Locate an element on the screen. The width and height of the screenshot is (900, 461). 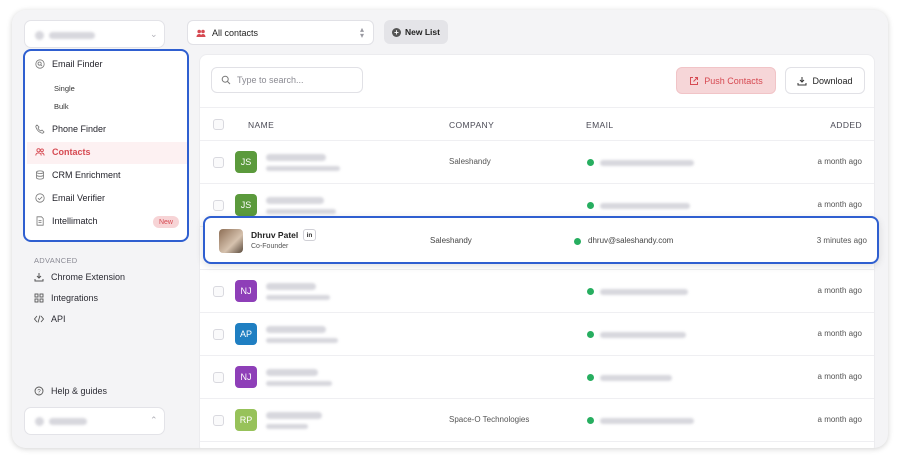
column-header-name: NAME is located at coordinates (261, 125).